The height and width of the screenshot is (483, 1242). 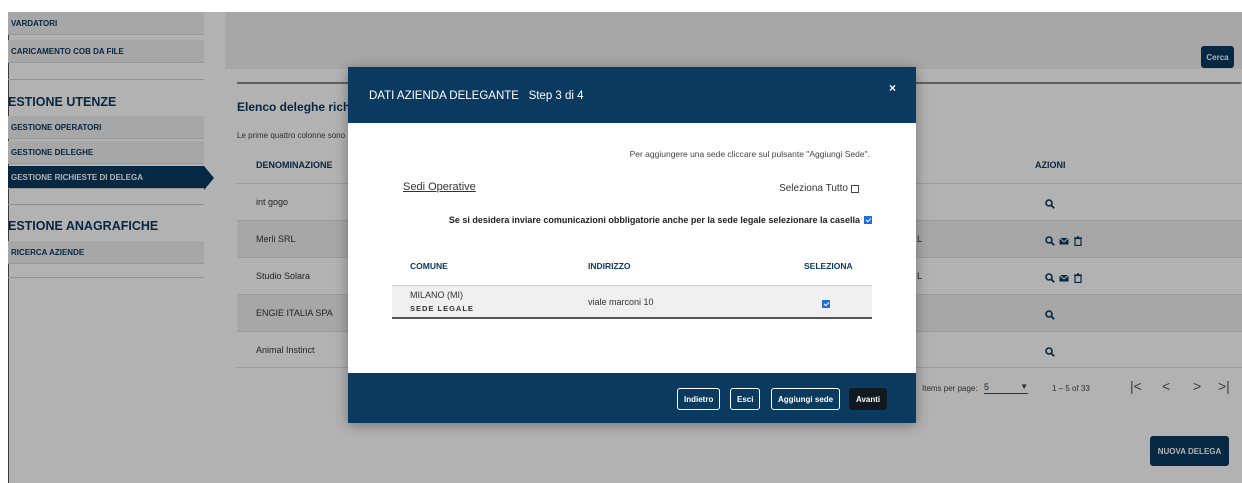 What do you see at coordinates (632, 95) in the screenshot?
I see `modal-header: DATI AZIENDA DELEGANTE Step 3 di 4 ×` at bounding box center [632, 95].